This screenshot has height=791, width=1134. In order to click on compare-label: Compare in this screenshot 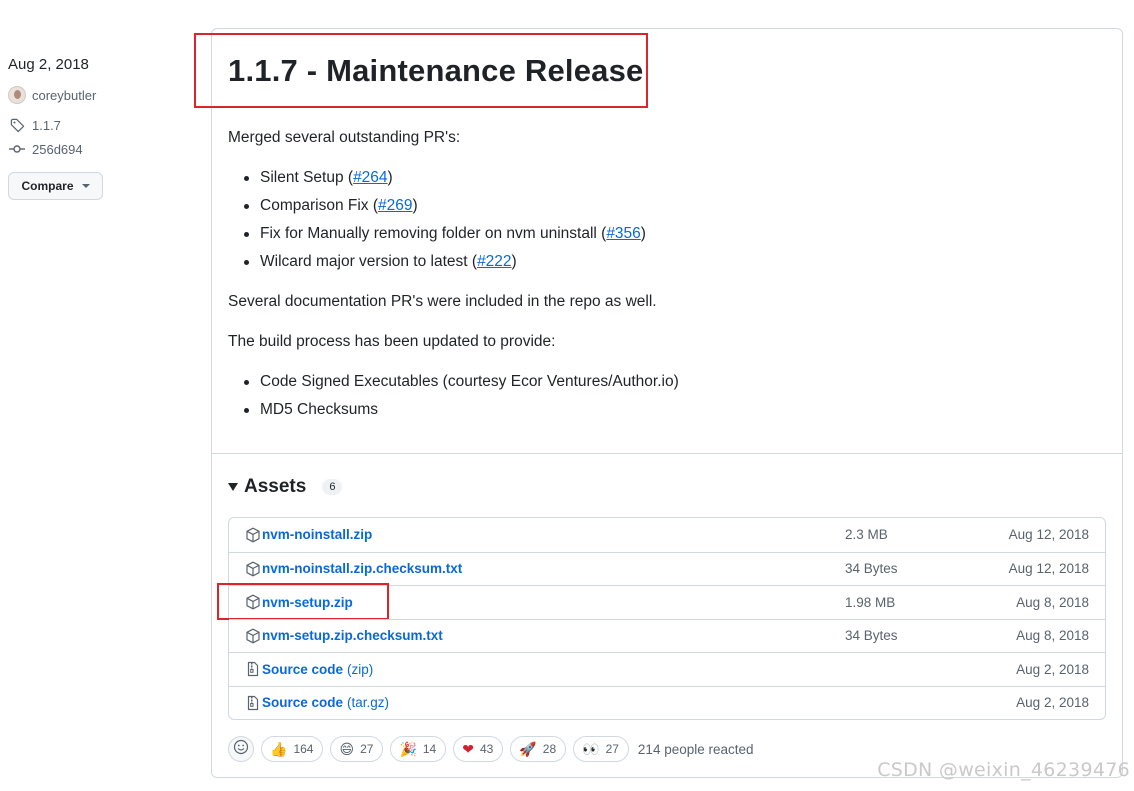, I will do `click(47, 186)`.